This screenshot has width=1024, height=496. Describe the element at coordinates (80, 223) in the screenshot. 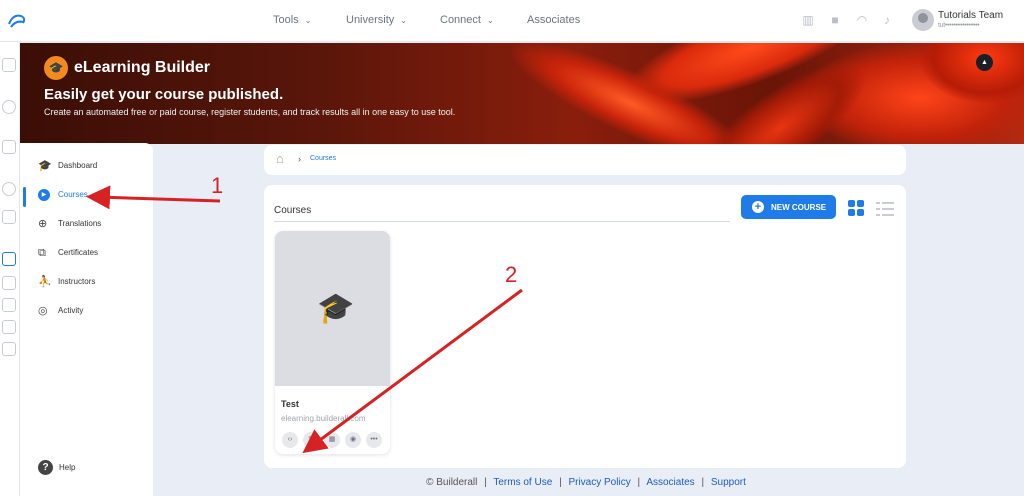

I see `sidebar-item-label: Translations` at that location.